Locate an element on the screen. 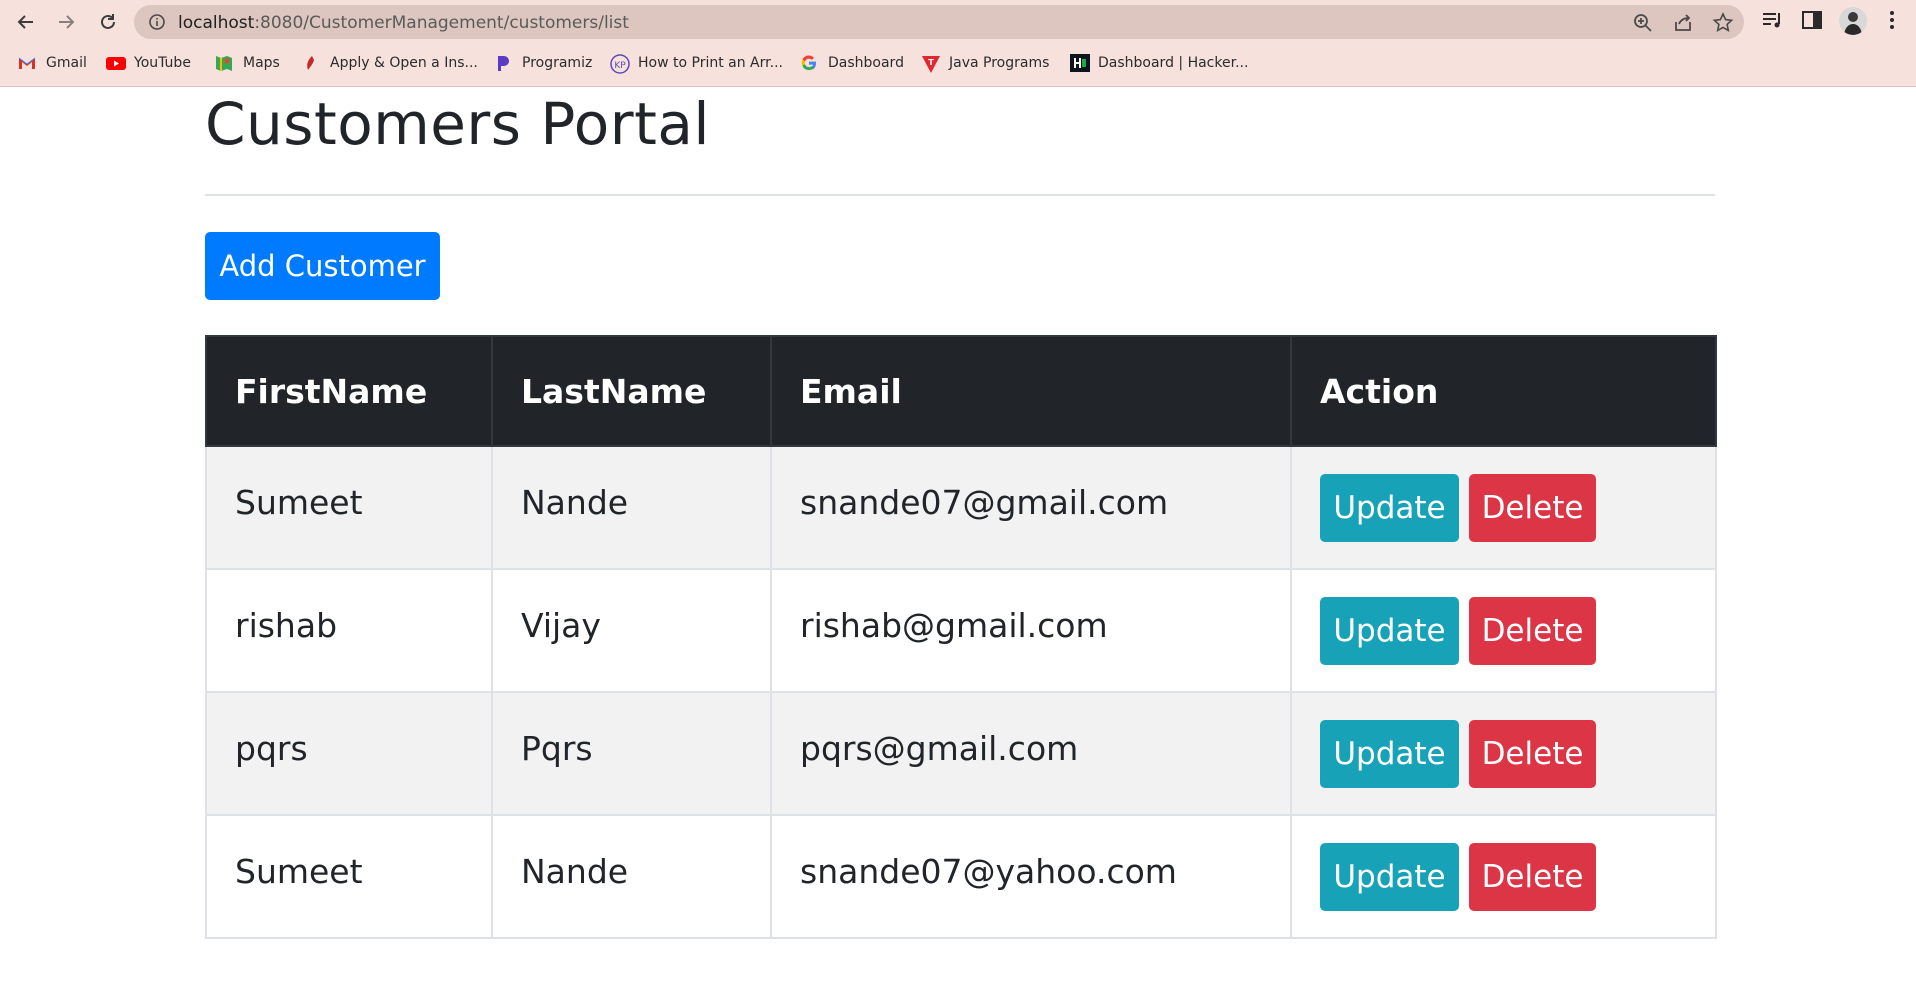  bookmark-label: Dashboard is located at coordinates (866, 63).